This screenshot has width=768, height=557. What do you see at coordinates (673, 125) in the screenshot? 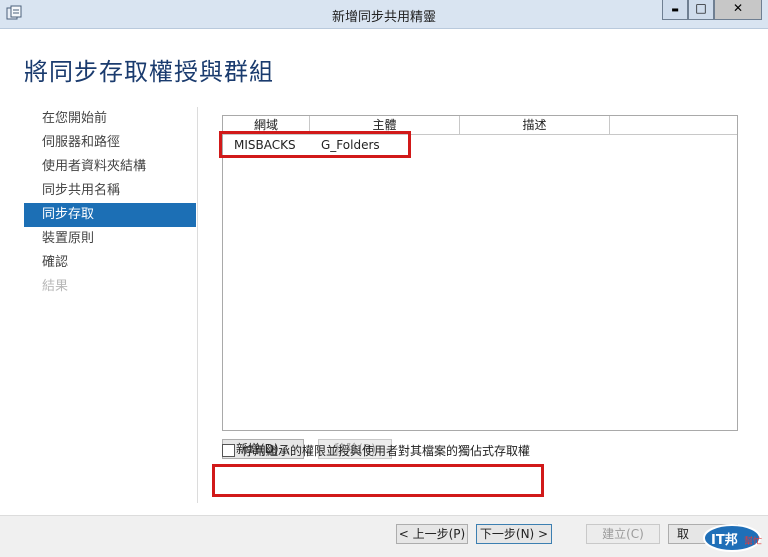
I see `column-header-filler` at bounding box center [673, 125].